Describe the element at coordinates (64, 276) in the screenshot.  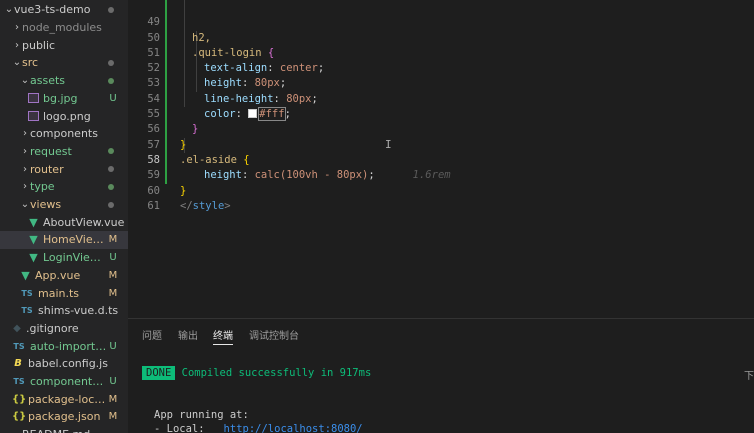
I see `sidebar-item: ▼ App.vue M` at that location.